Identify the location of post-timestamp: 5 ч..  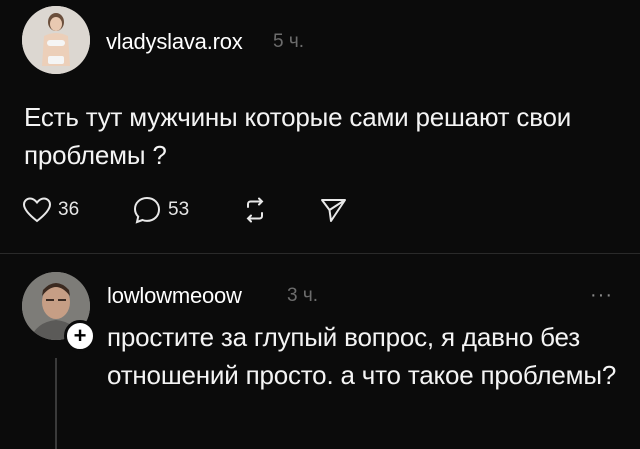
(289, 41).